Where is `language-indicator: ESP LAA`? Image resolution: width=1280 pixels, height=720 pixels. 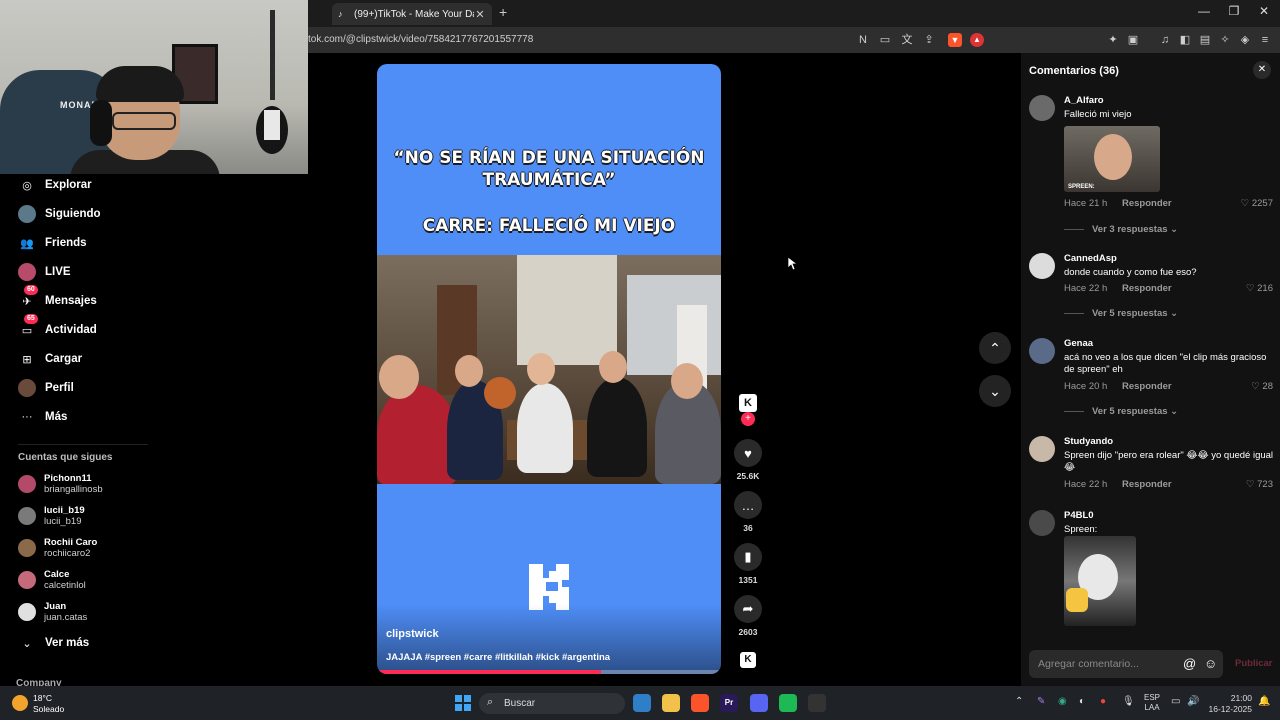
language-indicator: ESP LAA is located at coordinates (1152, 703).